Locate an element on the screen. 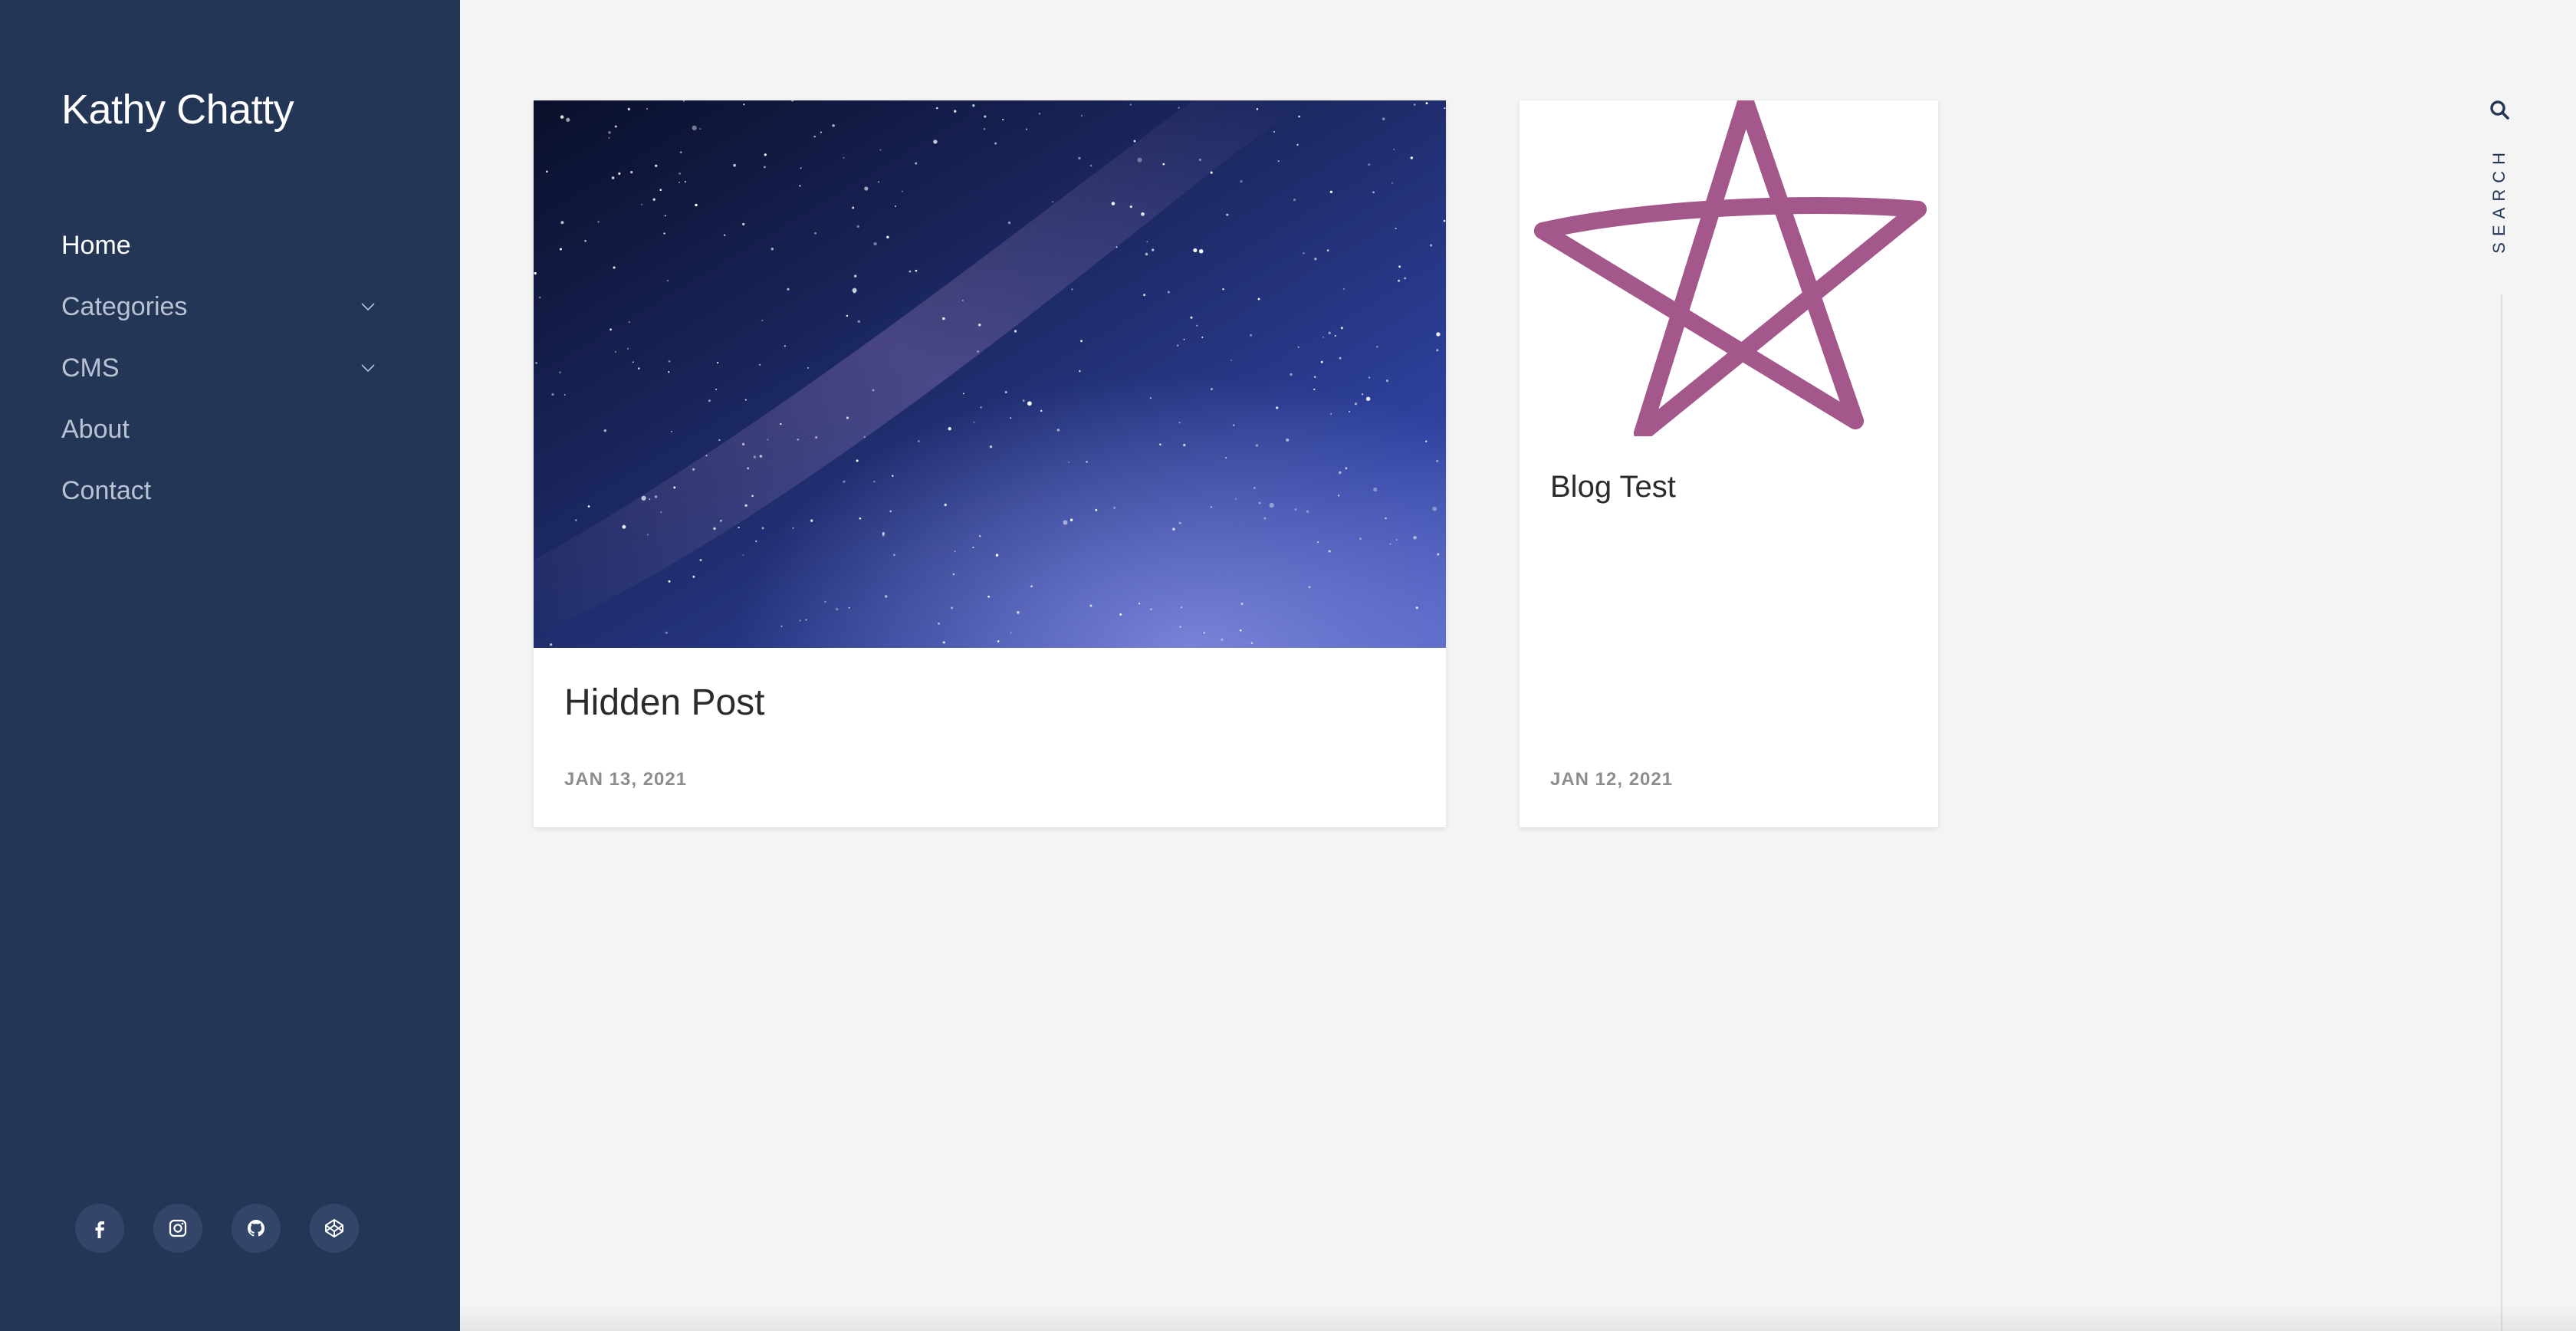 The image size is (2576, 1331). search-label: SEARCH is located at coordinates (2499, 200).